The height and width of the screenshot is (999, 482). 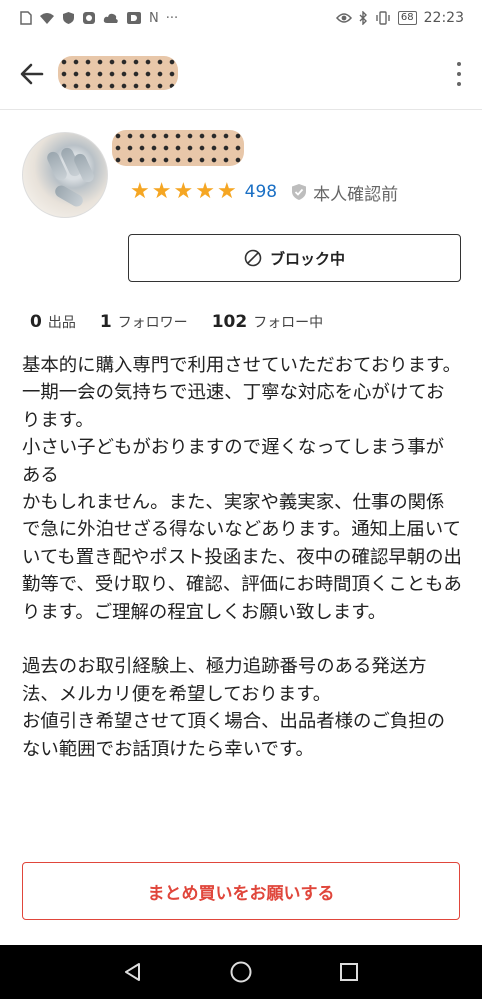 What do you see at coordinates (89, 18) in the screenshot?
I see `app-icon` at bounding box center [89, 18].